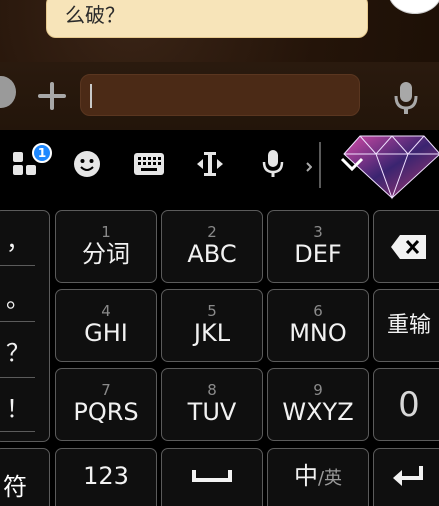 This screenshot has width=439, height=506. I want to click on collapse-keyboard-button, so click(352, 164).